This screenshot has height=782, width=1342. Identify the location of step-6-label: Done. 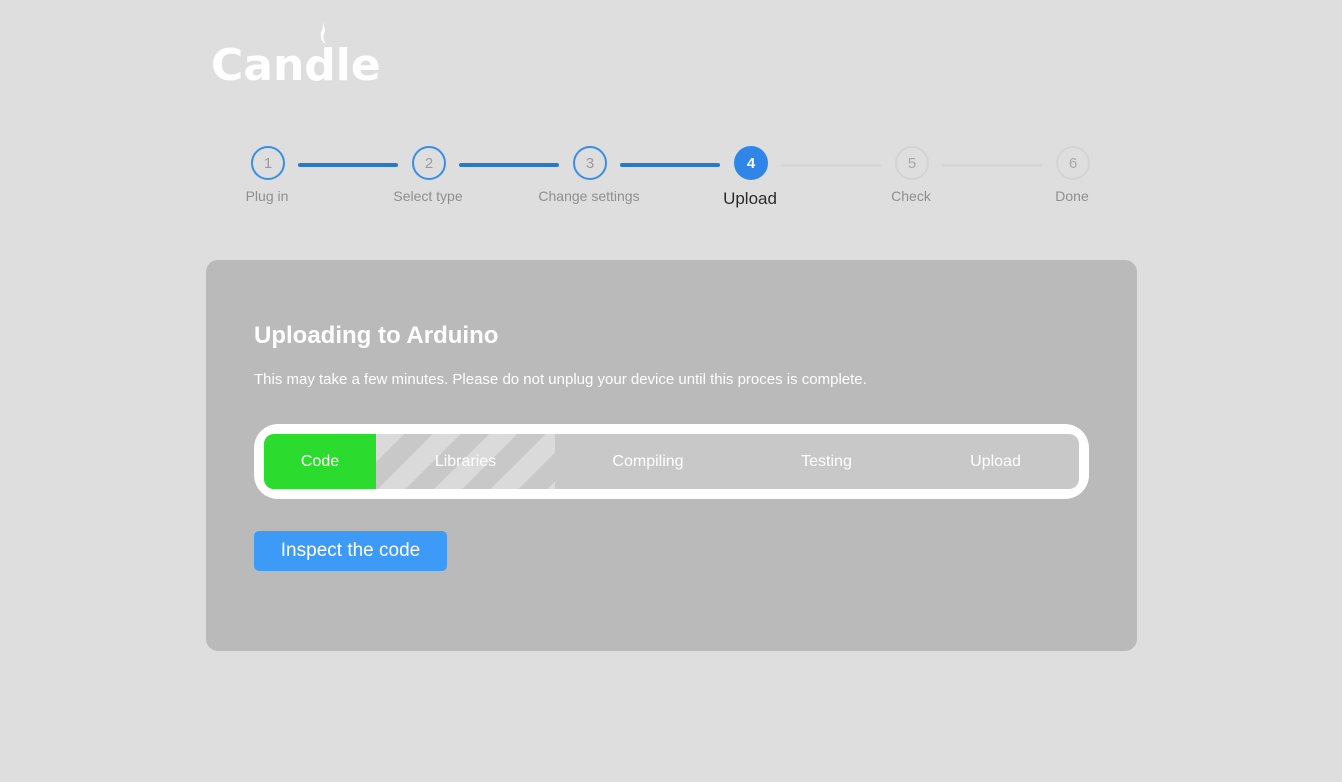
(1072, 196).